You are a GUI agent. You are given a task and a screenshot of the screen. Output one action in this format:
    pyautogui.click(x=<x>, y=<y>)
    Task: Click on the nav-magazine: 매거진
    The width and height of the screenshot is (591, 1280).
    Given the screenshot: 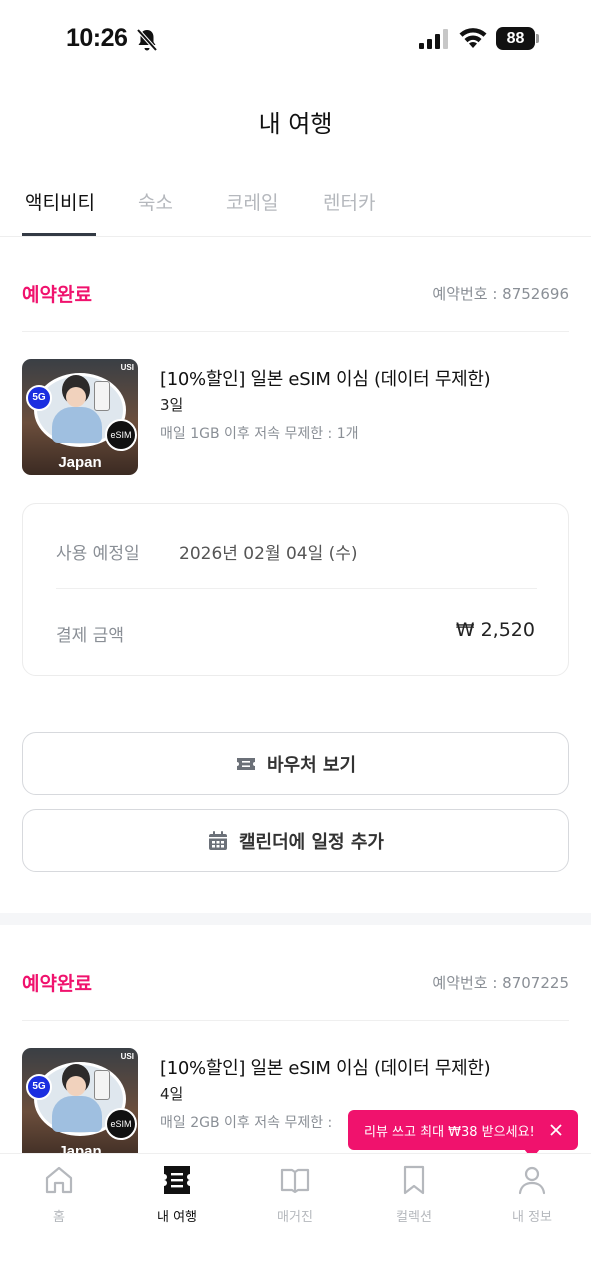 What is the action you would take?
    pyautogui.click(x=295, y=1194)
    